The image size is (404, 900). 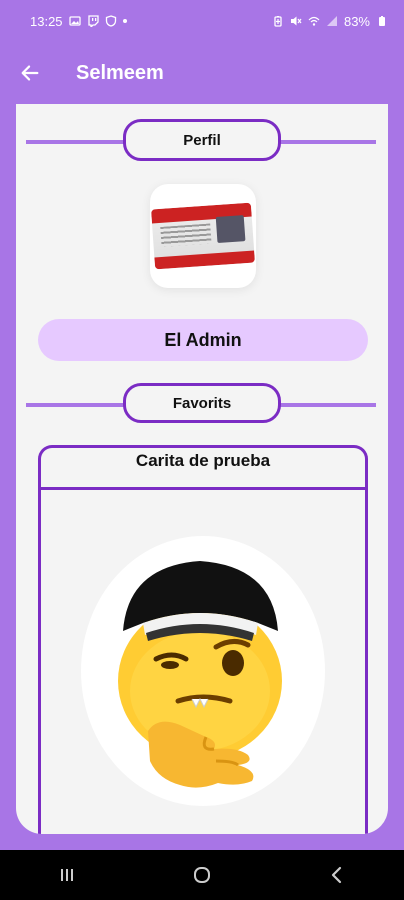 I want to click on app-title: Selmeem, so click(x=120, y=72).